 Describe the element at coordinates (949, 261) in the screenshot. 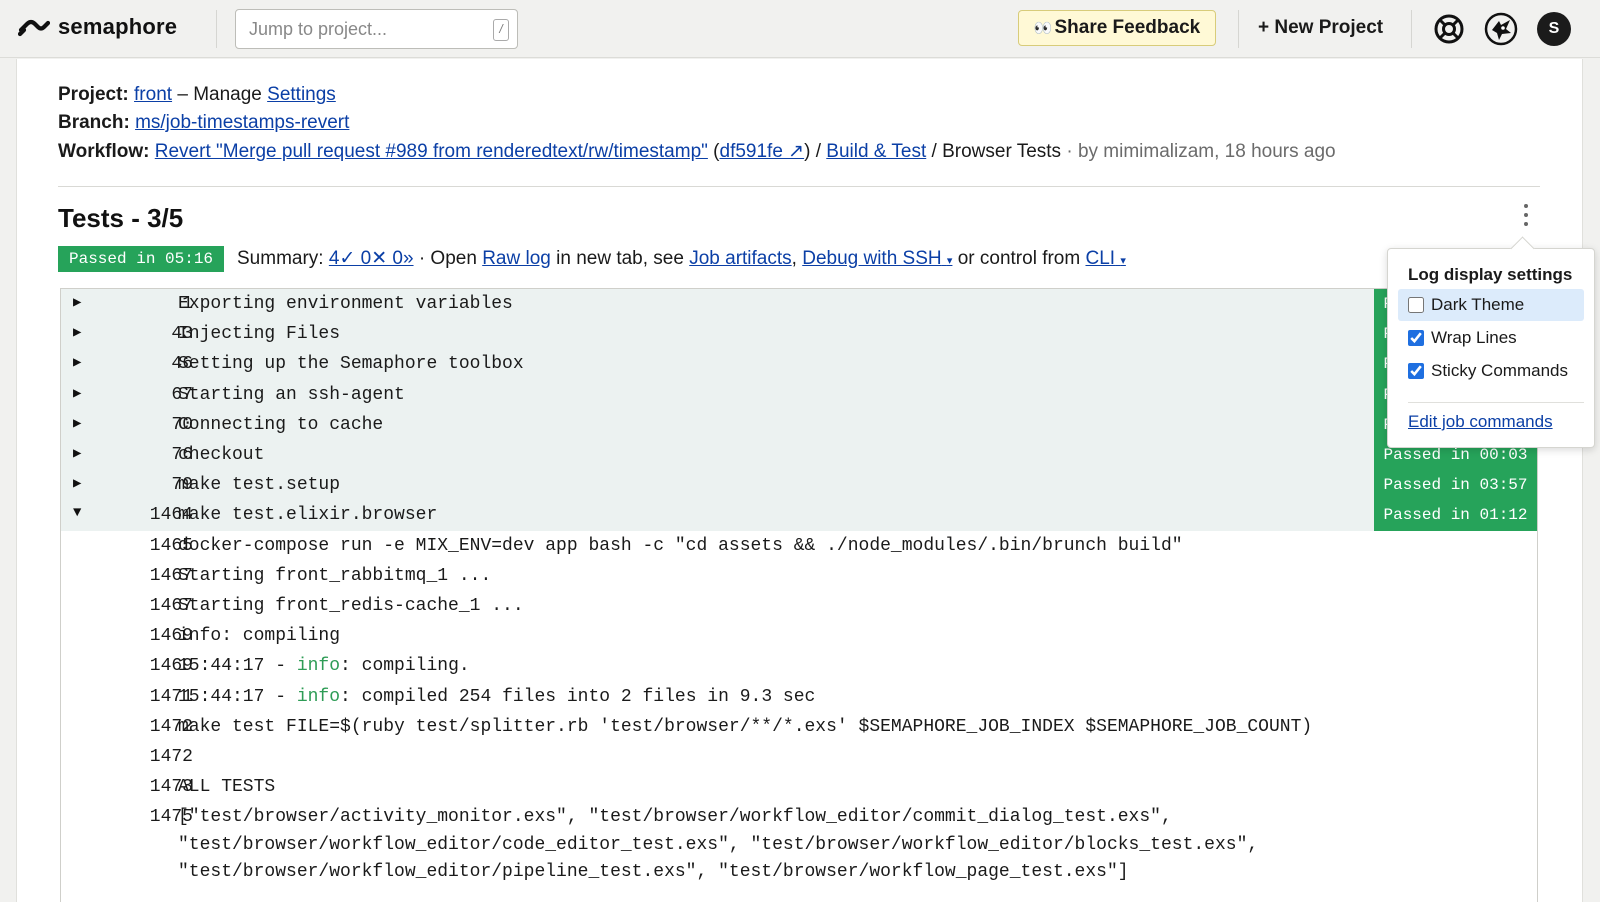

I see `chevron-down-icon: ▾` at that location.